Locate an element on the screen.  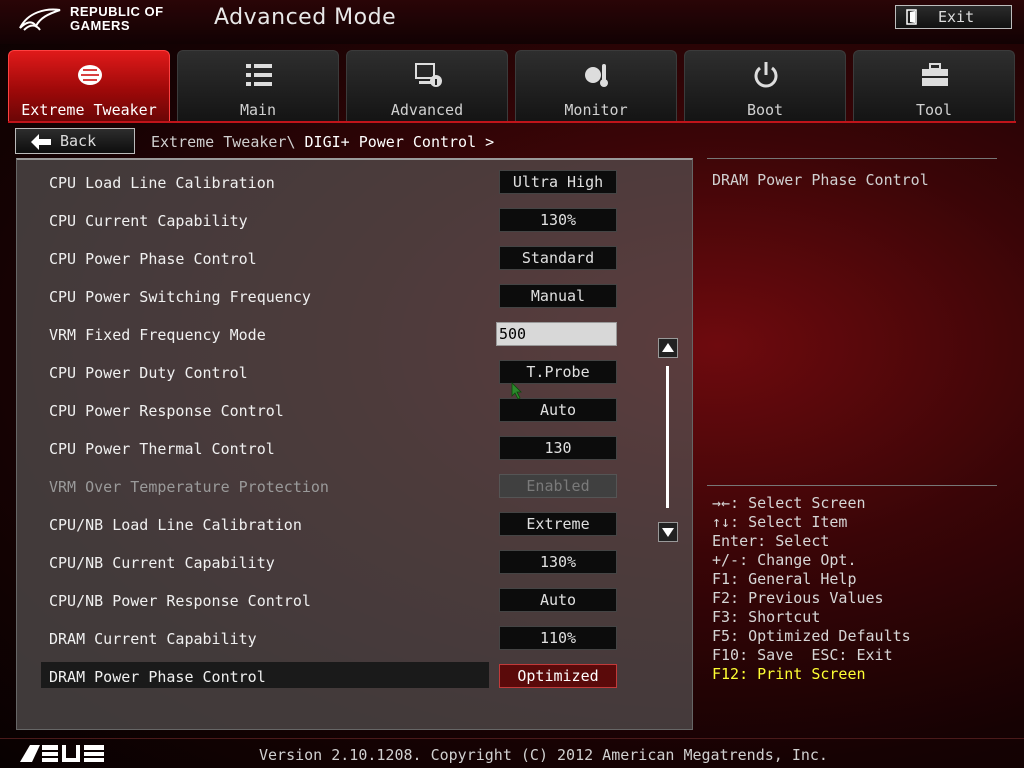
setting-name: CPU Power Thermal Control is located at coordinates (162, 449).